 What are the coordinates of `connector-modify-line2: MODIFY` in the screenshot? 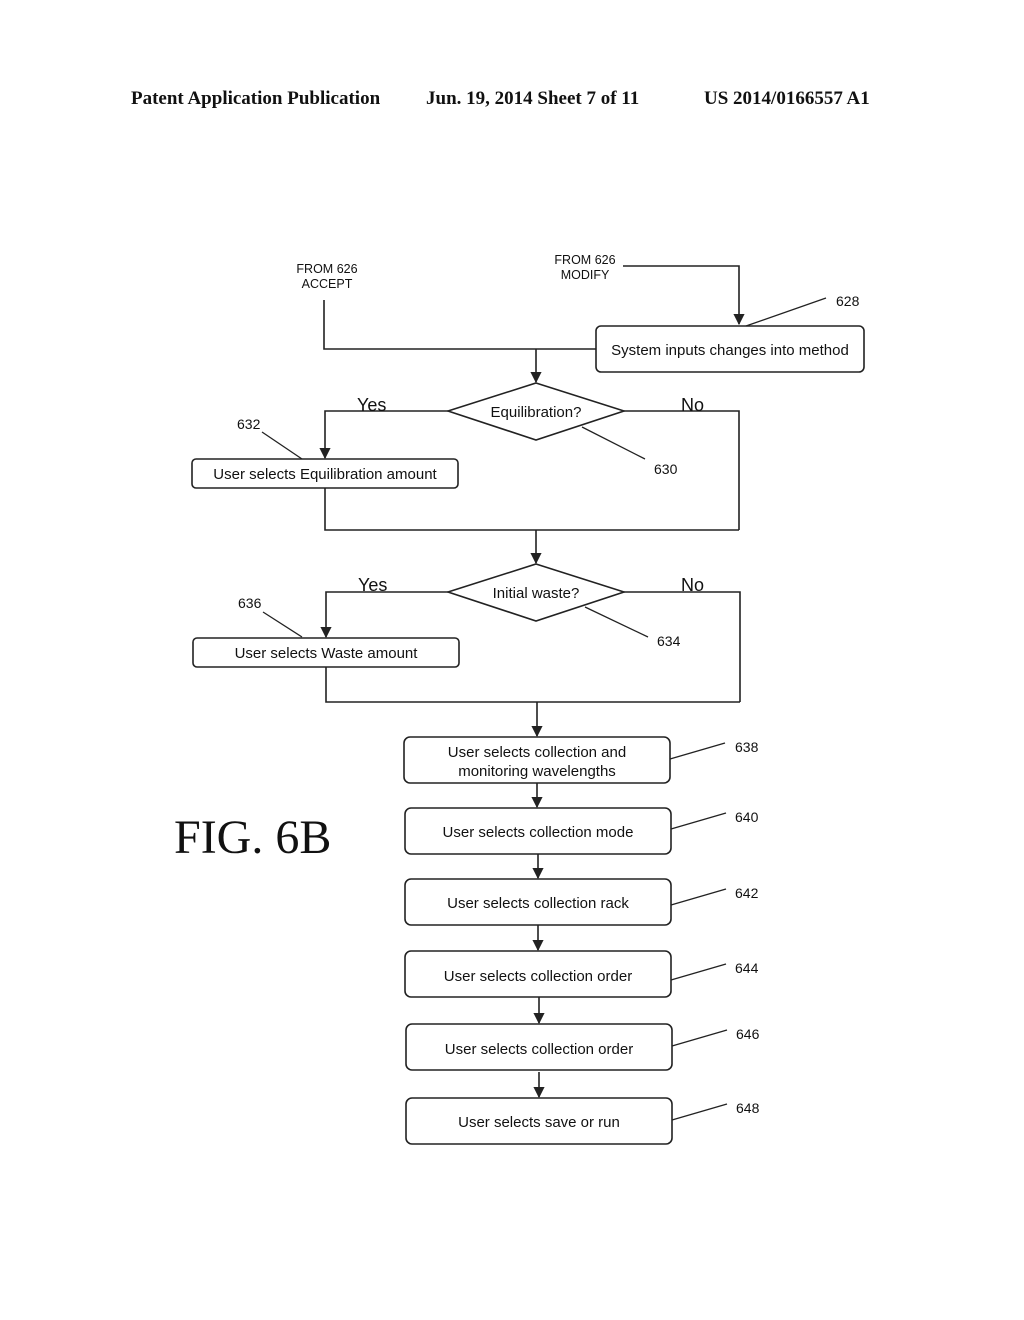 It's located at (585, 275).